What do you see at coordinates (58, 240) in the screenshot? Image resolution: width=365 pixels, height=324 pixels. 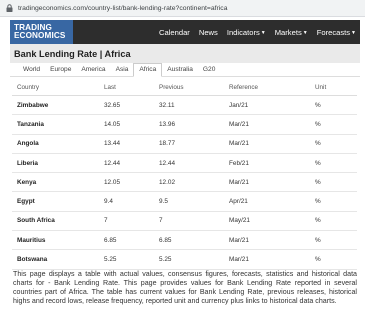 I see `country-link: Mauritius` at bounding box center [58, 240].